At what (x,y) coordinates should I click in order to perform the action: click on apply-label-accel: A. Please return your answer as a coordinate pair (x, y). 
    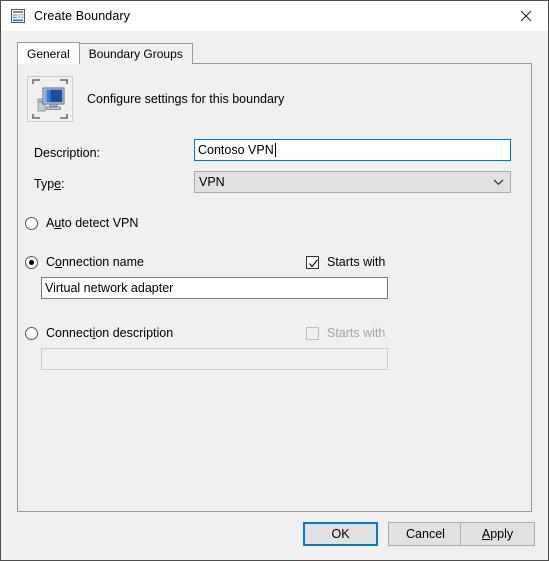
    Looking at the image, I should click on (486, 534).